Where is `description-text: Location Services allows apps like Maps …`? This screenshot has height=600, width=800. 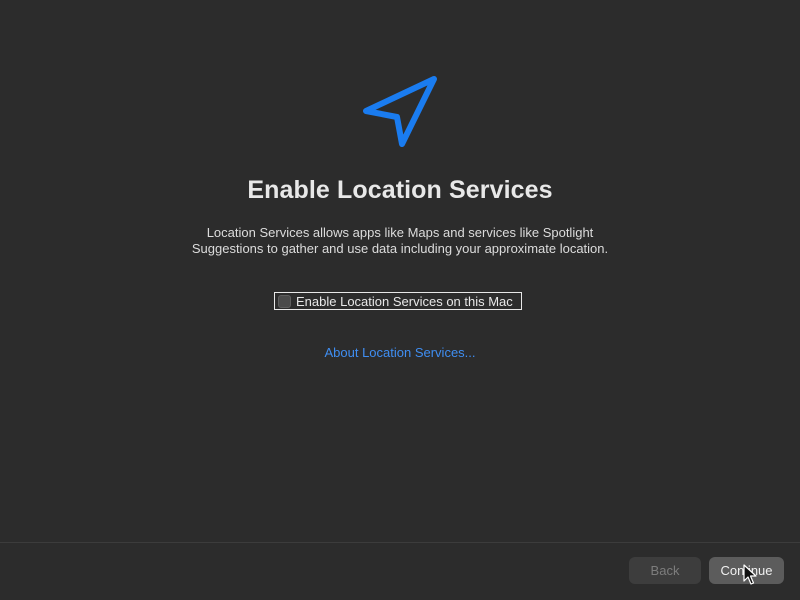
description-text: Location Services allows apps like Maps … is located at coordinates (400, 241).